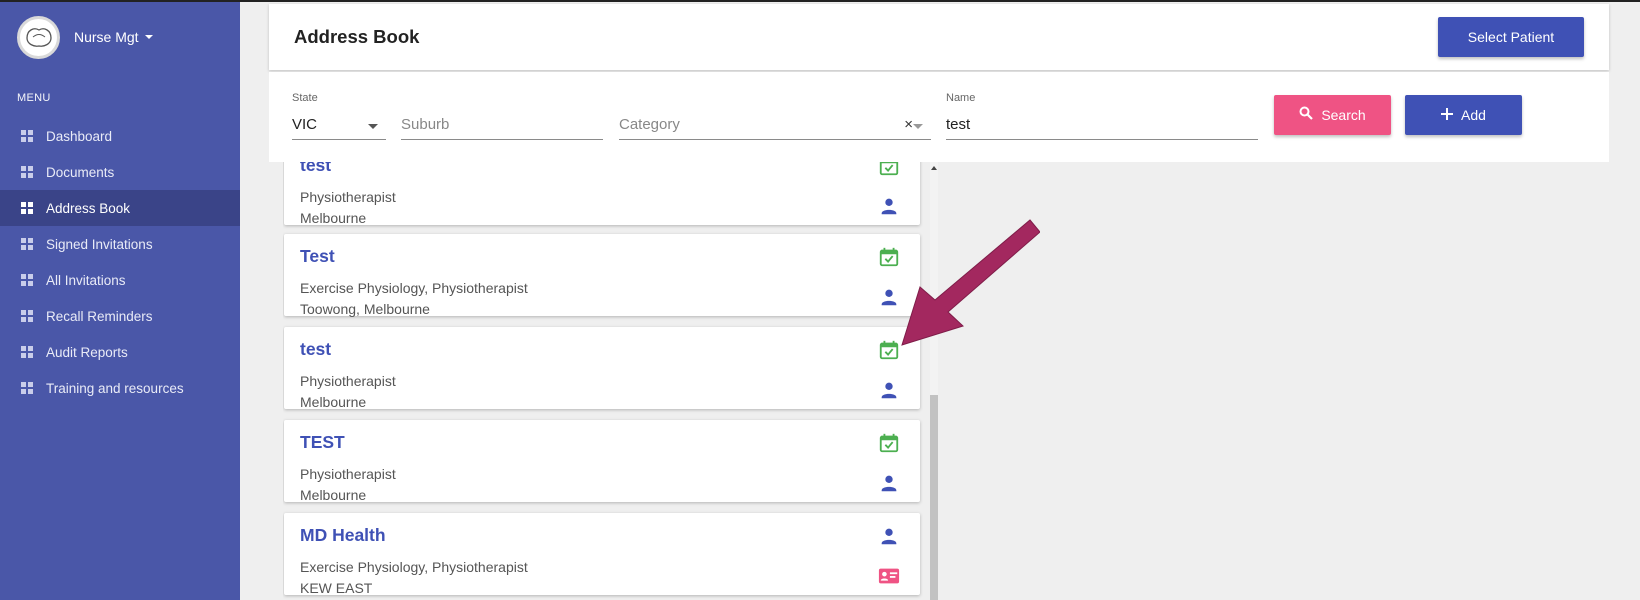 Image resolution: width=1640 pixels, height=600 pixels. What do you see at coordinates (120, 172) in the screenshot?
I see `sidebar-item-documents: Documents` at bounding box center [120, 172].